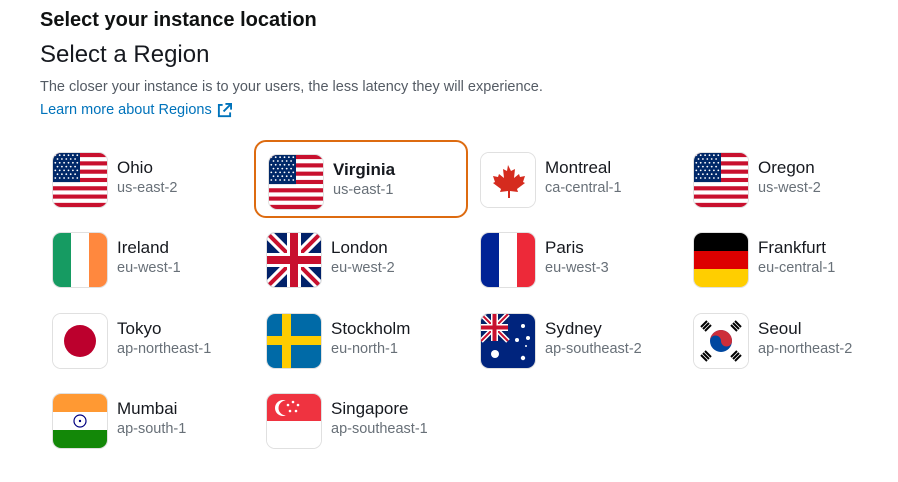 This screenshot has width=898, height=482. Describe the element at coordinates (564, 247) in the screenshot. I see `region-name: Paris` at that location.